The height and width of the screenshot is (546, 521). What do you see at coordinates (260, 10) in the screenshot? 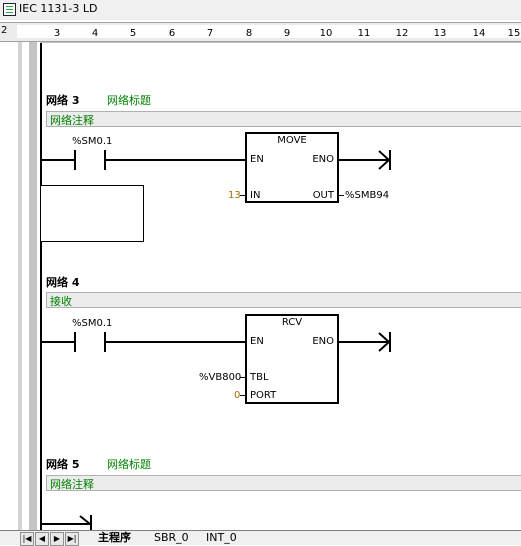
I see `title-bar: IEC 1131-3 LD` at bounding box center [260, 10].